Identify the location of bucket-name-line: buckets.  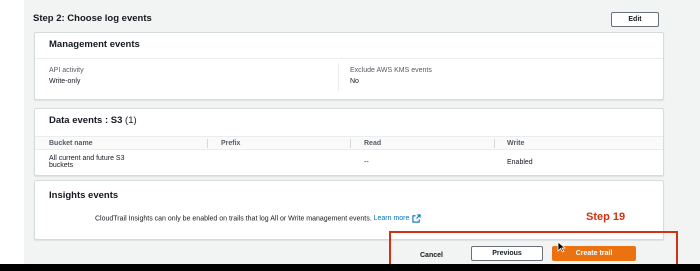
(61, 165).